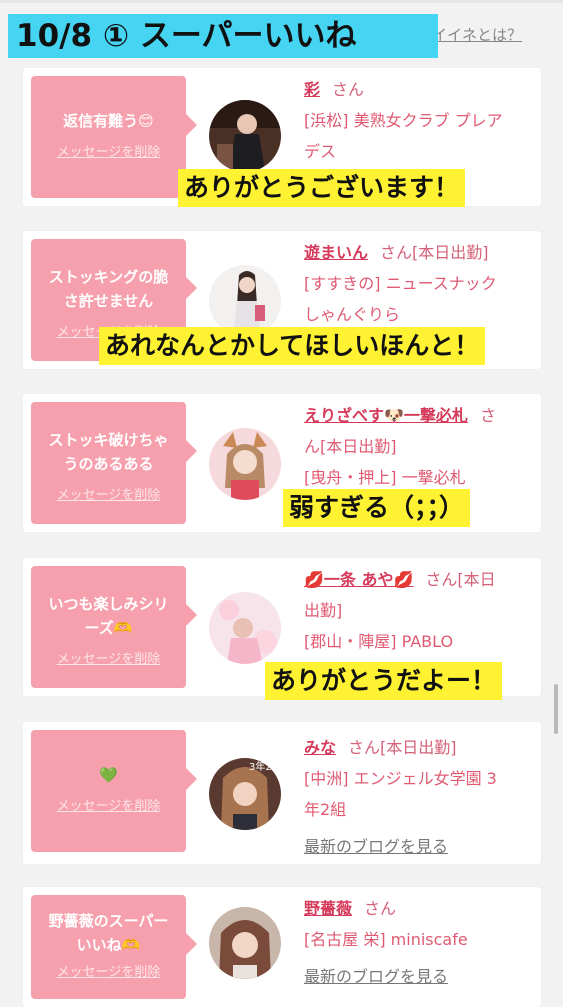 The image size is (563, 1007). What do you see at coordinates (108, 464) in the screenshot?
I see `message-line: うのあるある` at bounding box center [108, 464].